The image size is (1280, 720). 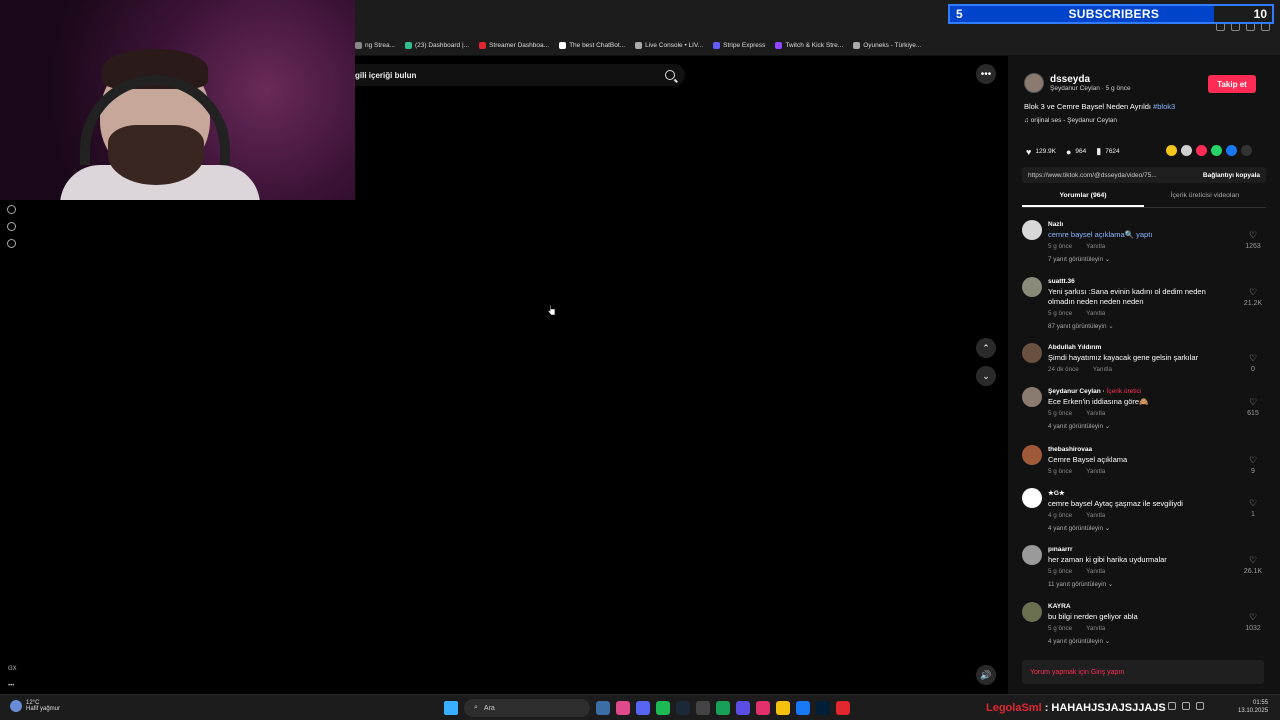 What do you see at coordinates (1098, 151) in the screenshot?
I see `bookmark-icon: ▮` at bounding box center [1098, 151].